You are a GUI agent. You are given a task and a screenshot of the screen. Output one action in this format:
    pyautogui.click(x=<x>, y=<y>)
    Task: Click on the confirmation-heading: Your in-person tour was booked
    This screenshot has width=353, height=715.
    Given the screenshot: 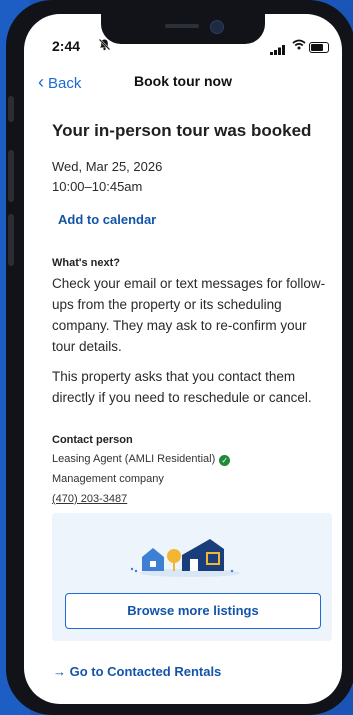 What is the action you would take?
    pyautogui.click(x=182, y=130)
    